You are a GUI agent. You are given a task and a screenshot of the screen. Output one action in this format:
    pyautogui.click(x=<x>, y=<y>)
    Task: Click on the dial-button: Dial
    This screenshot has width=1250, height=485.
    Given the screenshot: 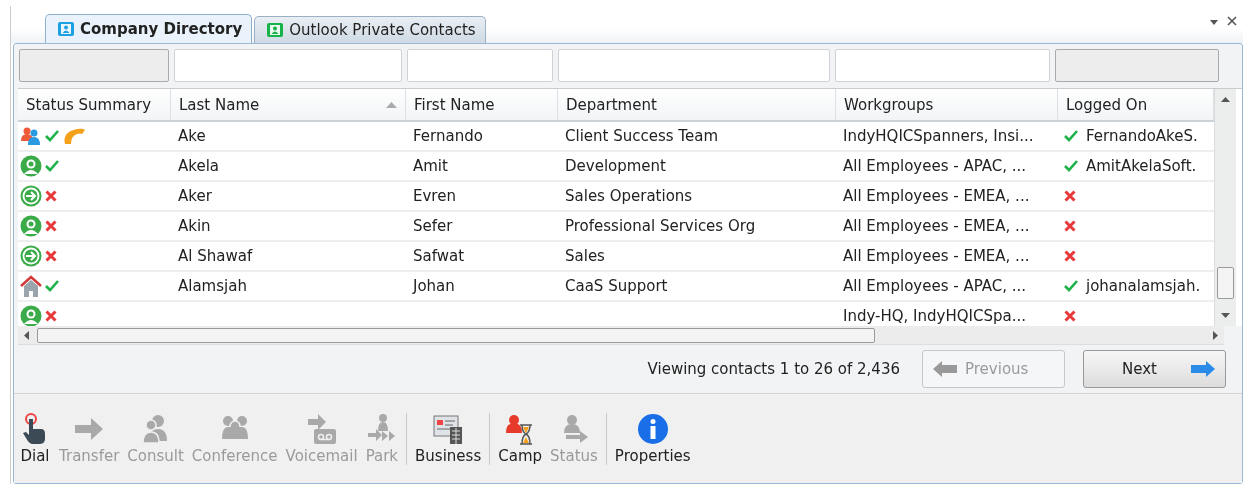 What is the action you would take?
    pyautogui.click(x=35, y=438)
    